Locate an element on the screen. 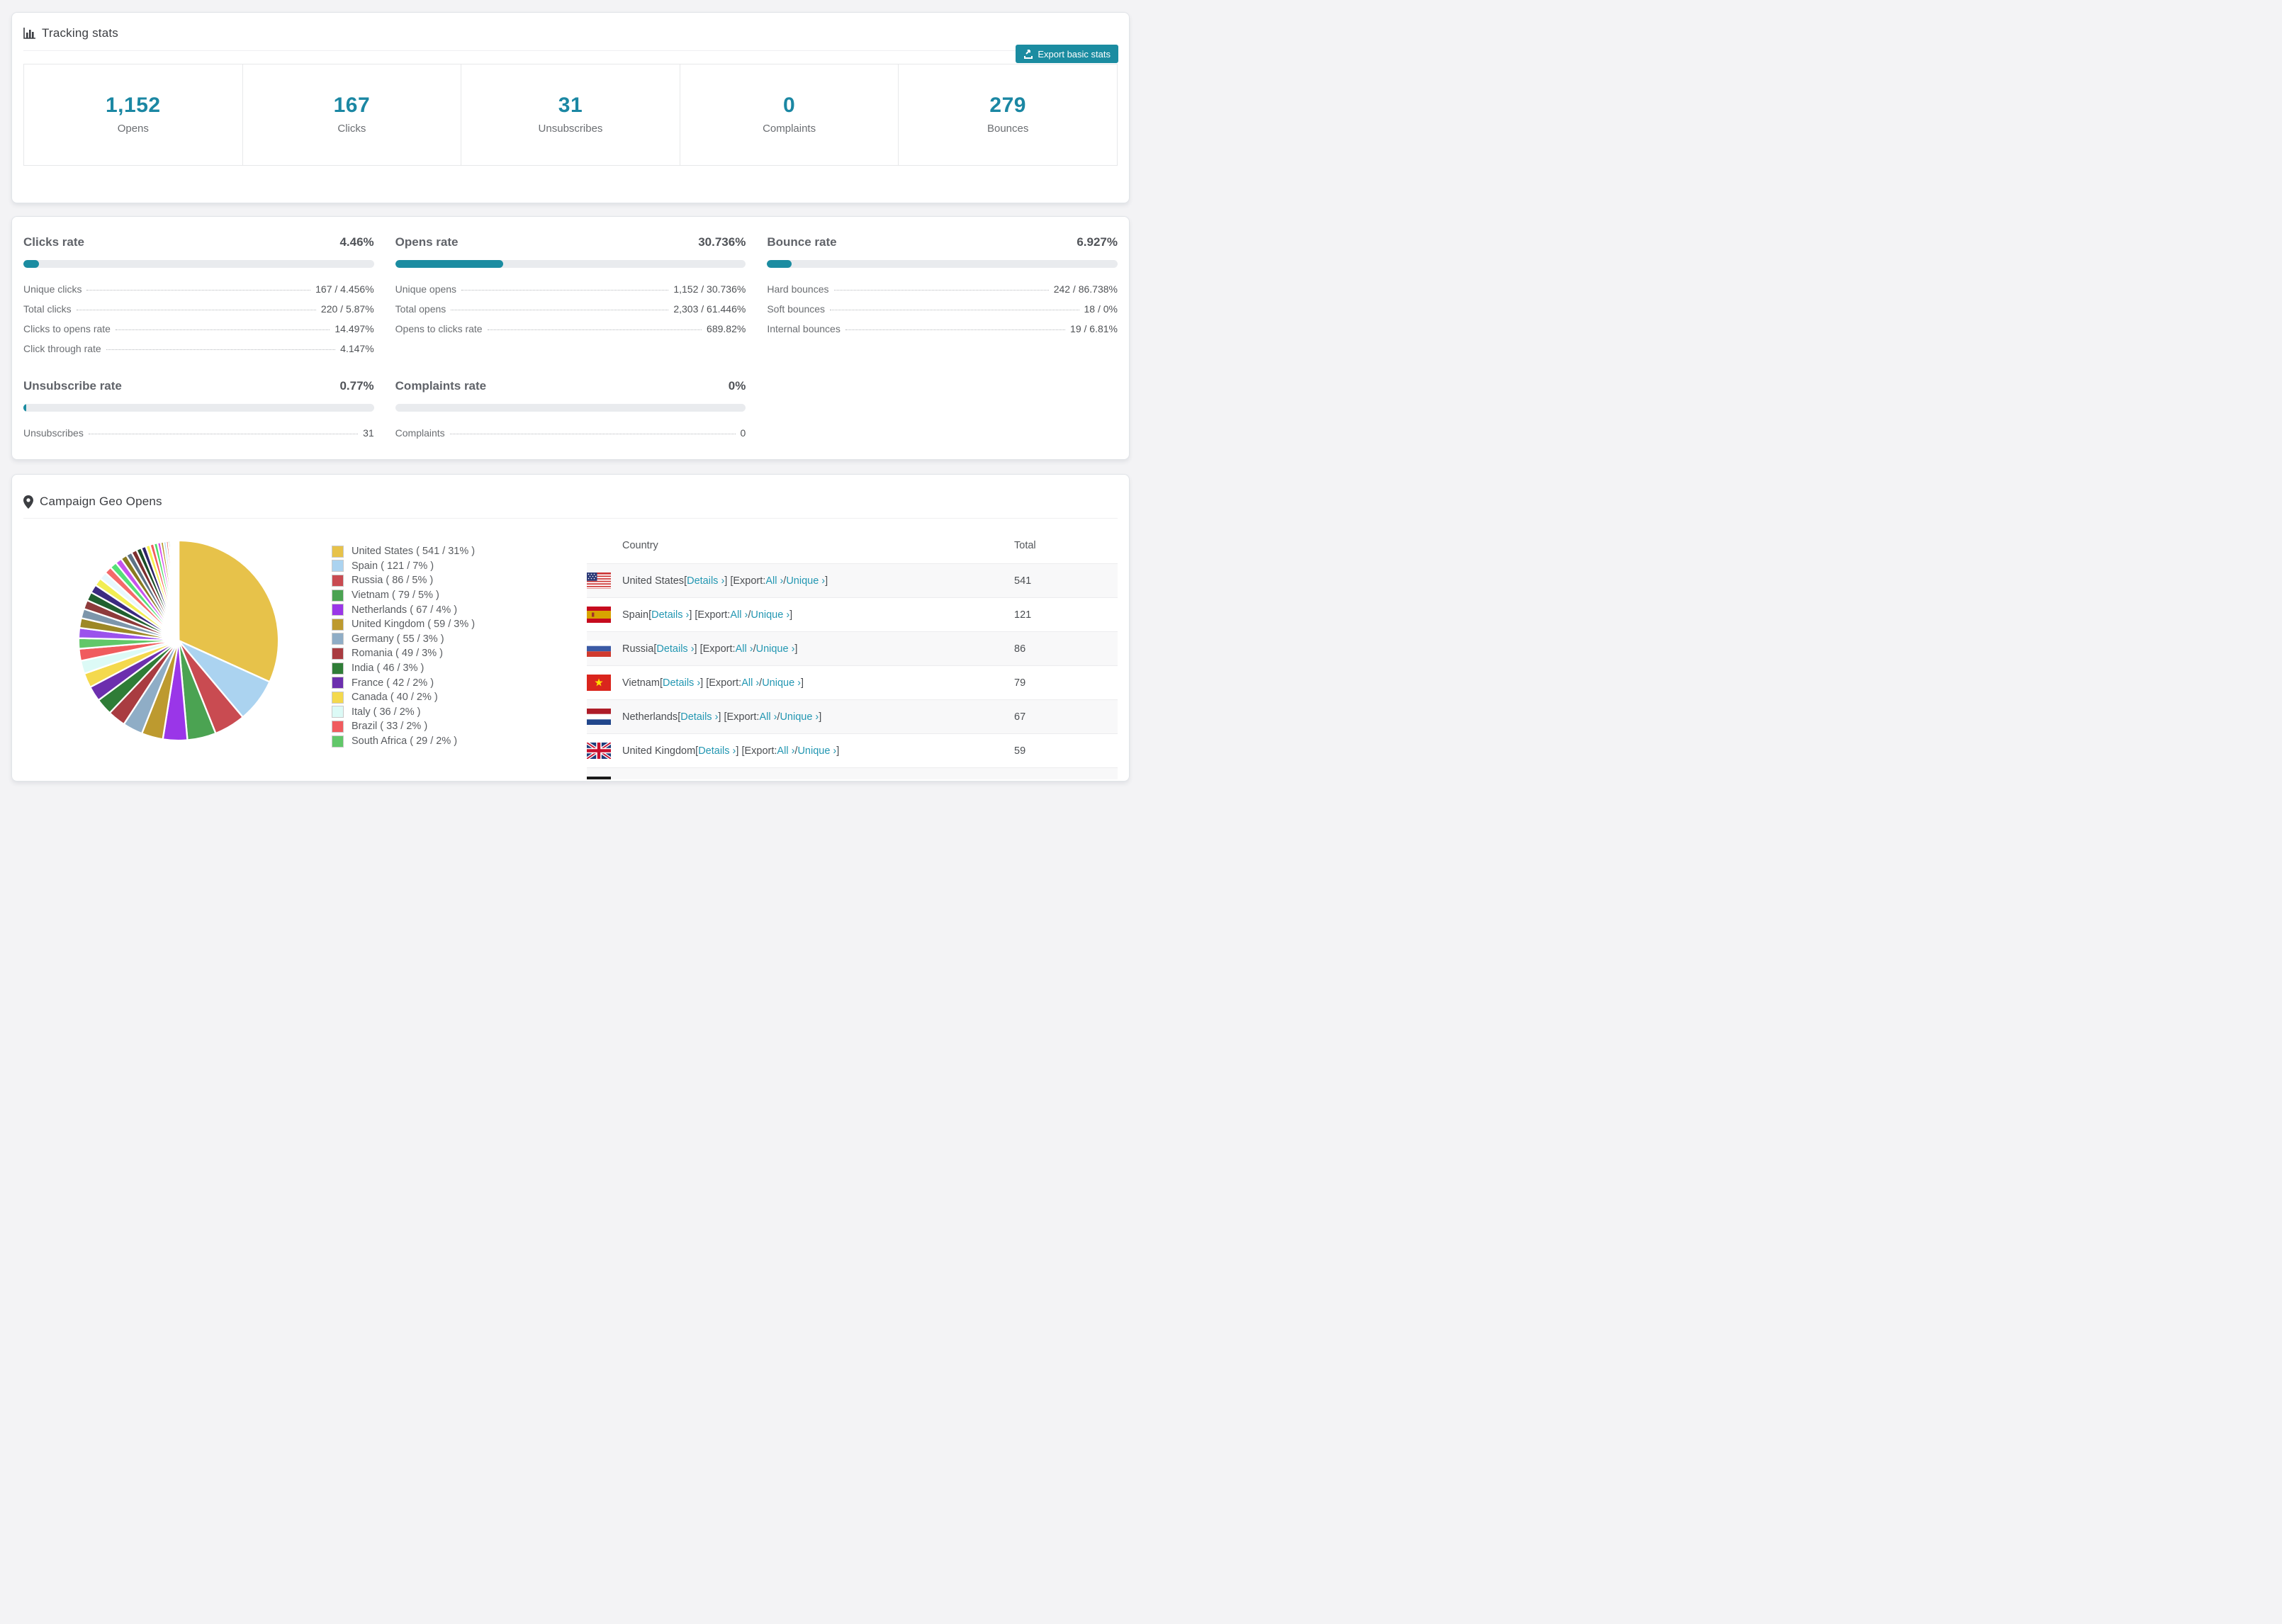 Image resolution: width=2282 pixels, height=1624 pixels. legend-label: Italy ( 36 / 2% ) is located at coordinates (387, 712).